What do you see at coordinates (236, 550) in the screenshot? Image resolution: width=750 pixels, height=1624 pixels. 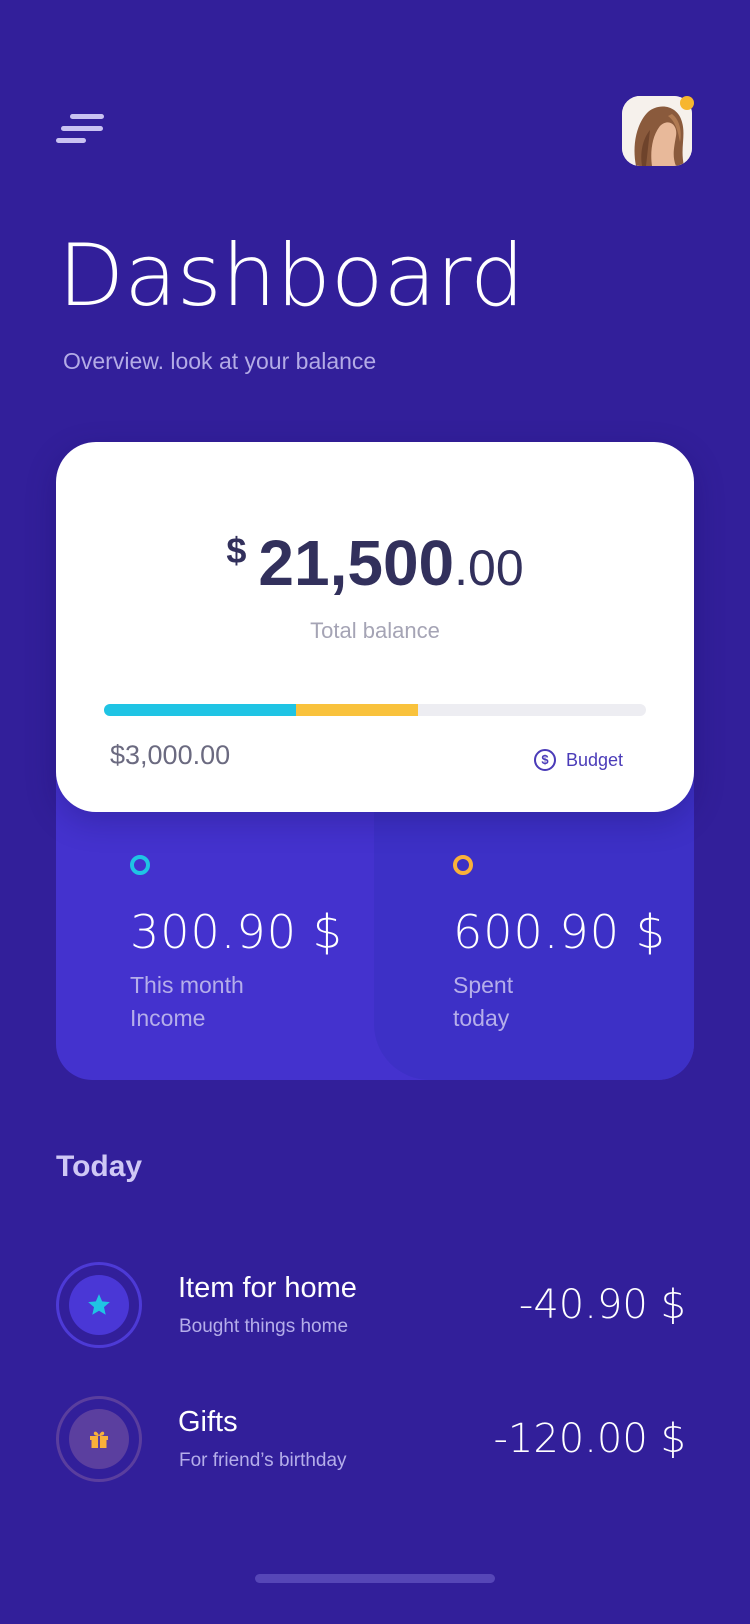 I see `currency-symbol: $` at bounding box center [236, 550].